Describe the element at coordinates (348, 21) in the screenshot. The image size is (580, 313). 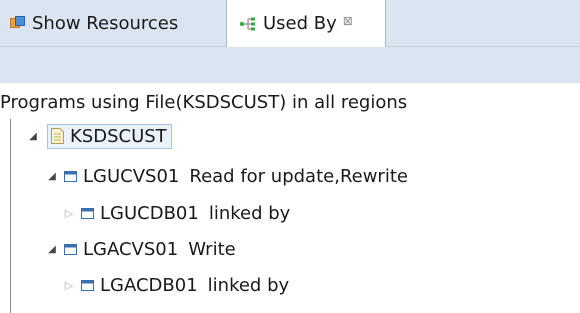
I see `close-icon: ⊠` at that location.